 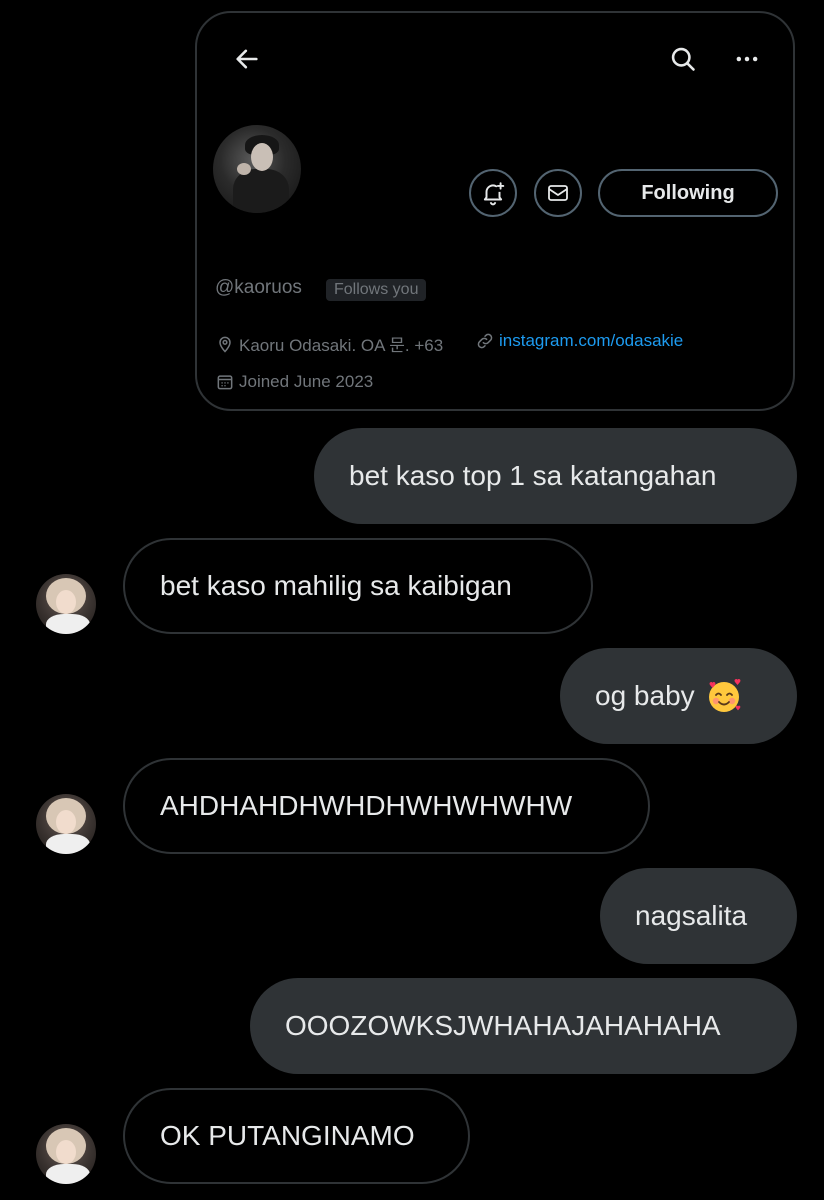 What do you see at coordinates (225, 382) in the screenshot?
I see `calendar-icon` at bounding box center [225, 382].